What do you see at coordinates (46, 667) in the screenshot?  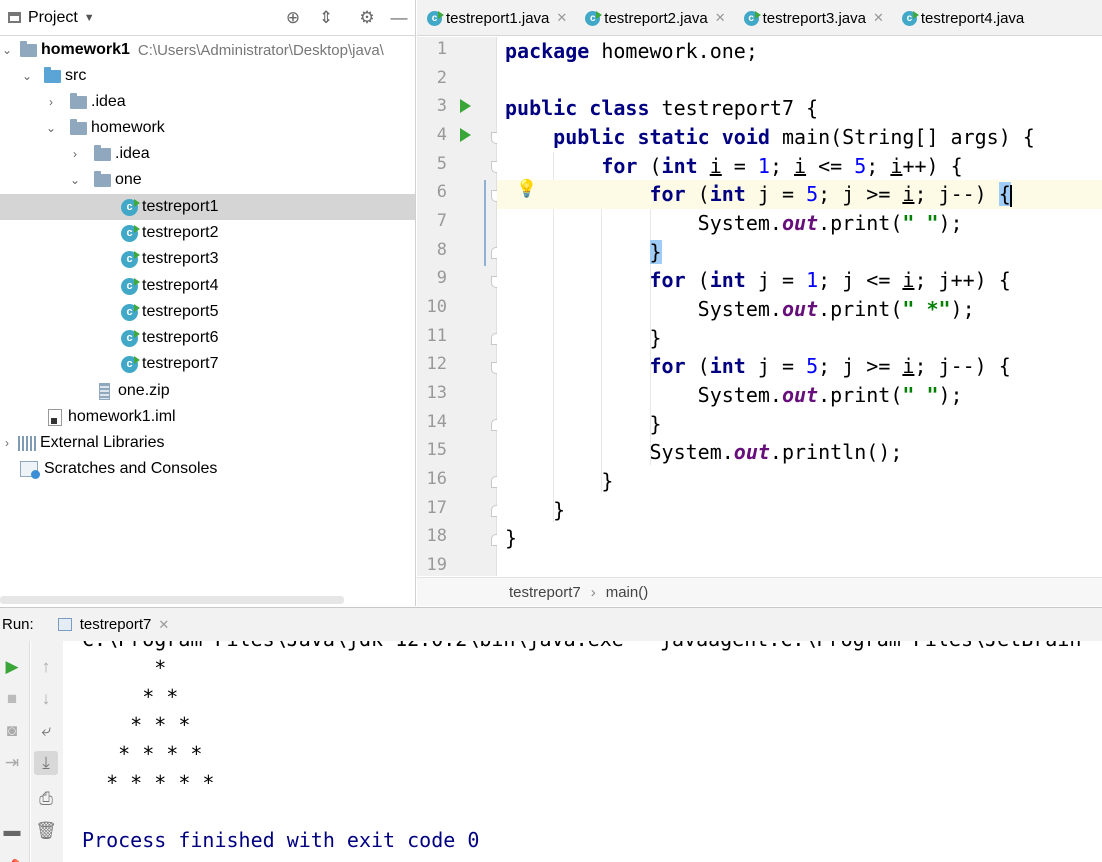 I see `arrow-up-icon: ↑` at bounding box center [46, 667].